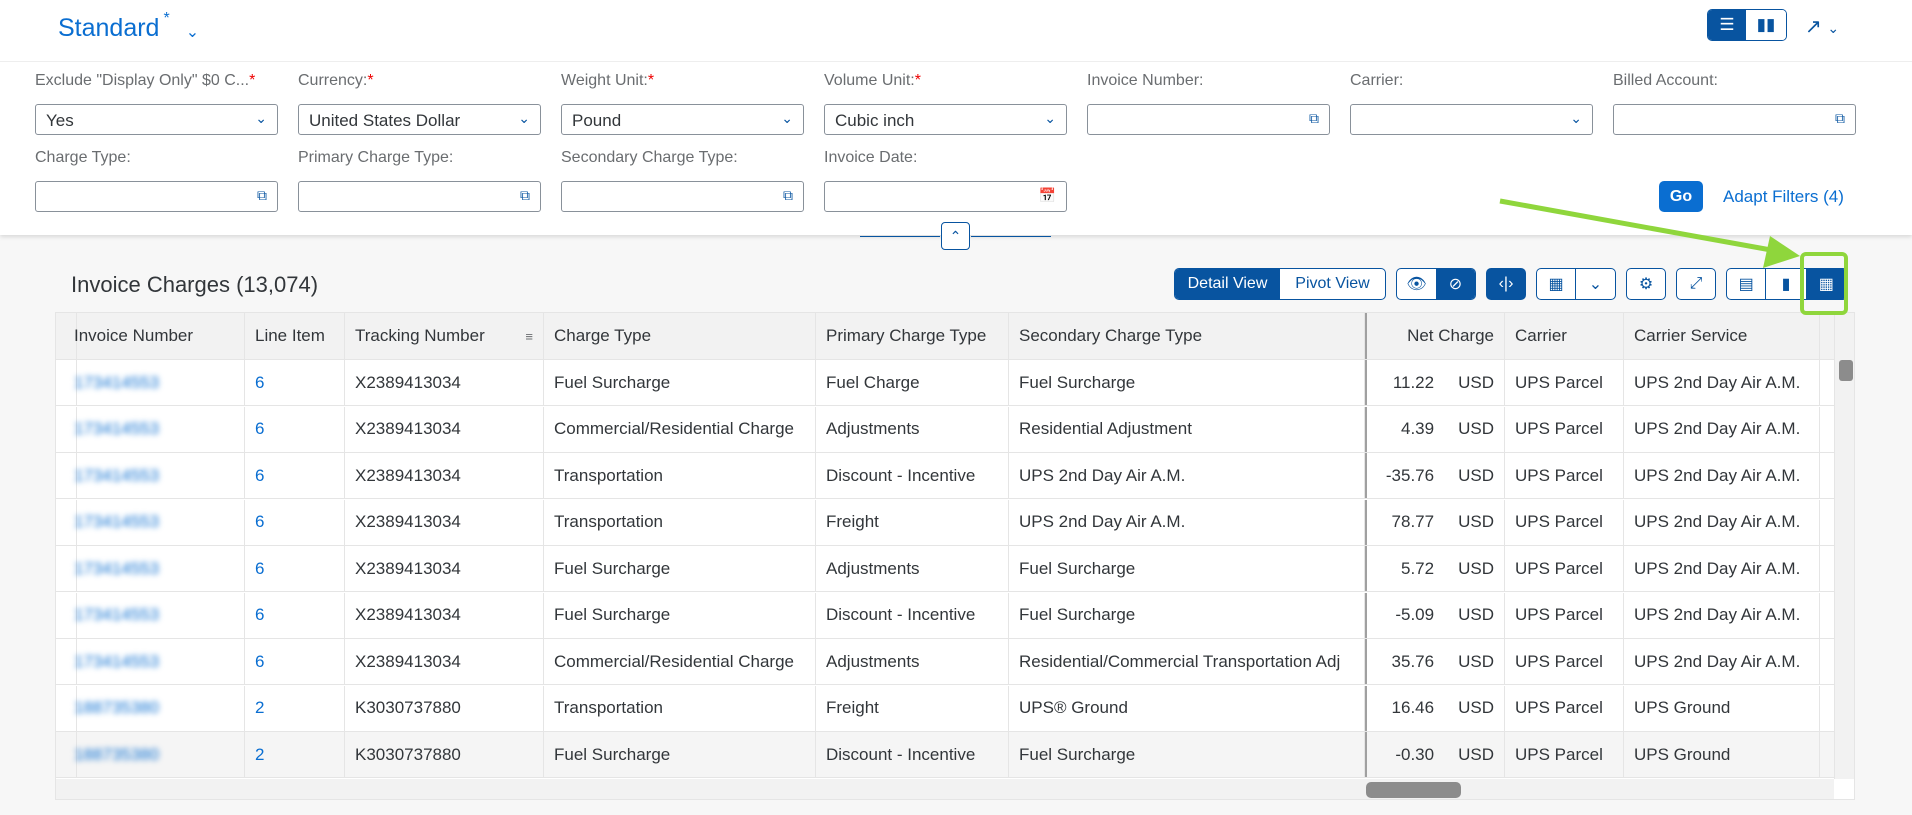 This screenshot has width=1912, height=815. What do you see at coordinates (1824, 283) in the screenshot?
I see `highlight-box` at bounding box center [1824, 283].